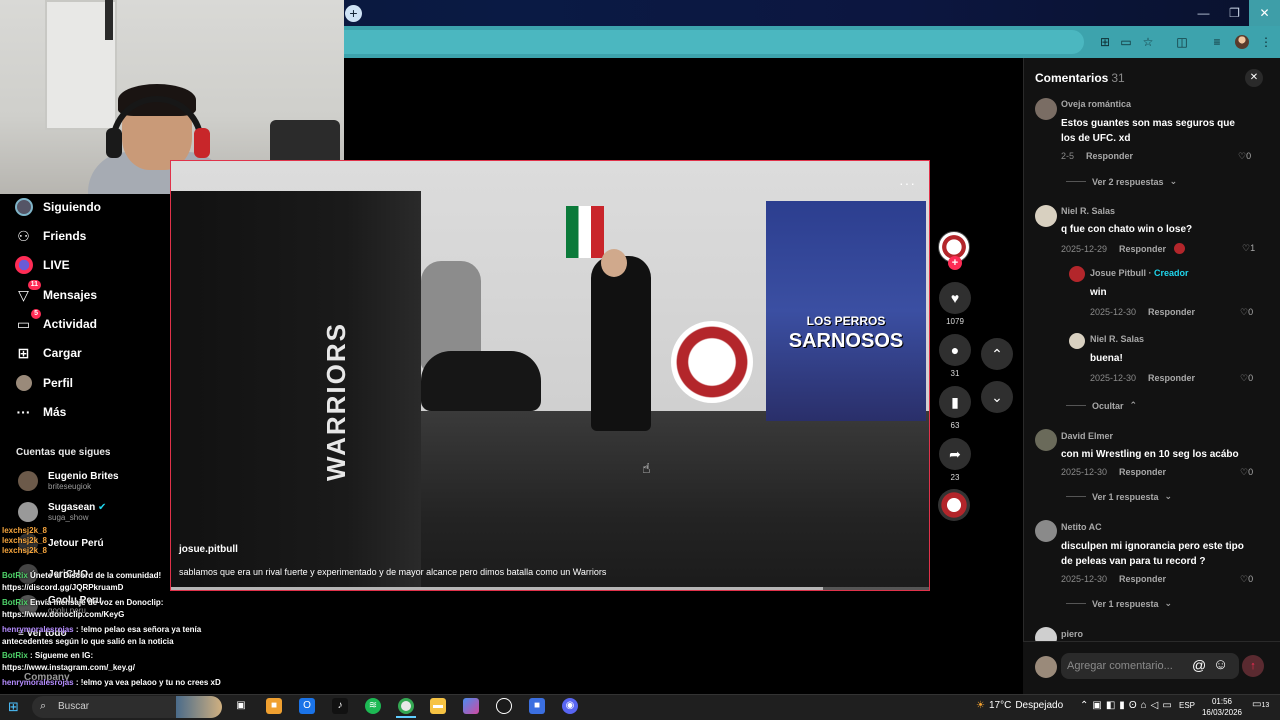 The height and width of the screenshot is (720, 1280). What do you see at coordinates (570, 706) in the screenshot?
I see `discord-icon: ◉` at bounding box center [570, 706].